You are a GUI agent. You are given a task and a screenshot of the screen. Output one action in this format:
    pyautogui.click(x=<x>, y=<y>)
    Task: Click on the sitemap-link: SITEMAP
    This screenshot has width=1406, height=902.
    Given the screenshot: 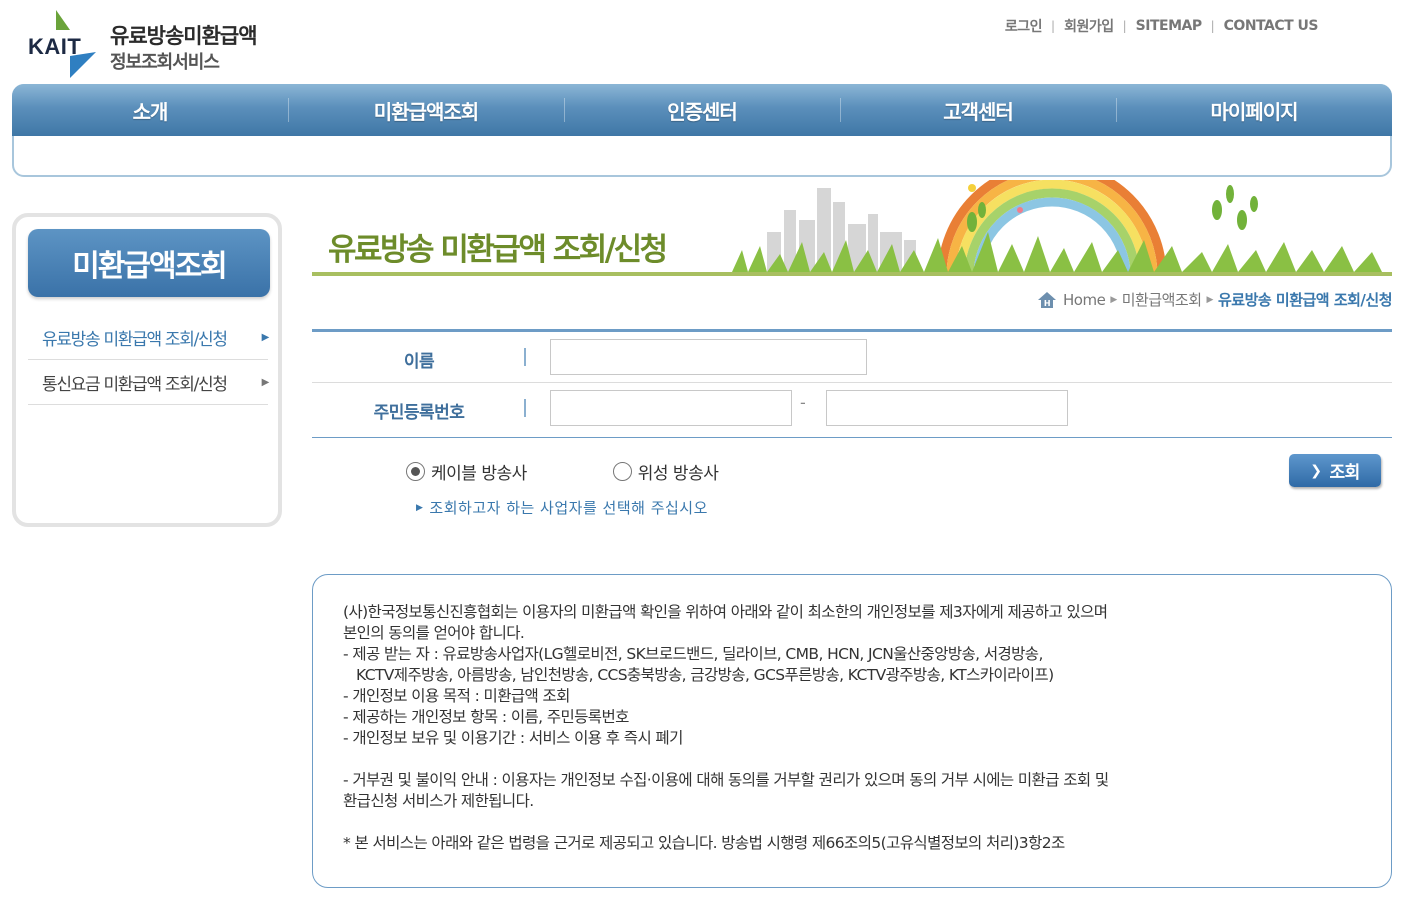 What is the action you would take?
    pyautogui.click(x=1169, y=26)
    